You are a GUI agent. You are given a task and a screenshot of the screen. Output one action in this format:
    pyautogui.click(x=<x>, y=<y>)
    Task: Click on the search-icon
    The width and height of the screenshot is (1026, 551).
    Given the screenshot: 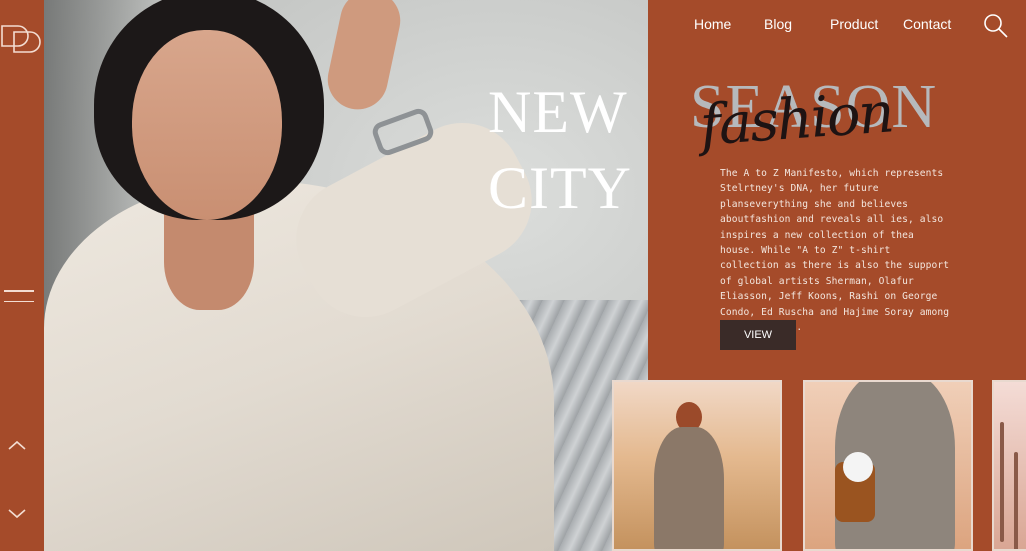 What is the action you would take?
    pyautogui.click(x=996, y=26)
    